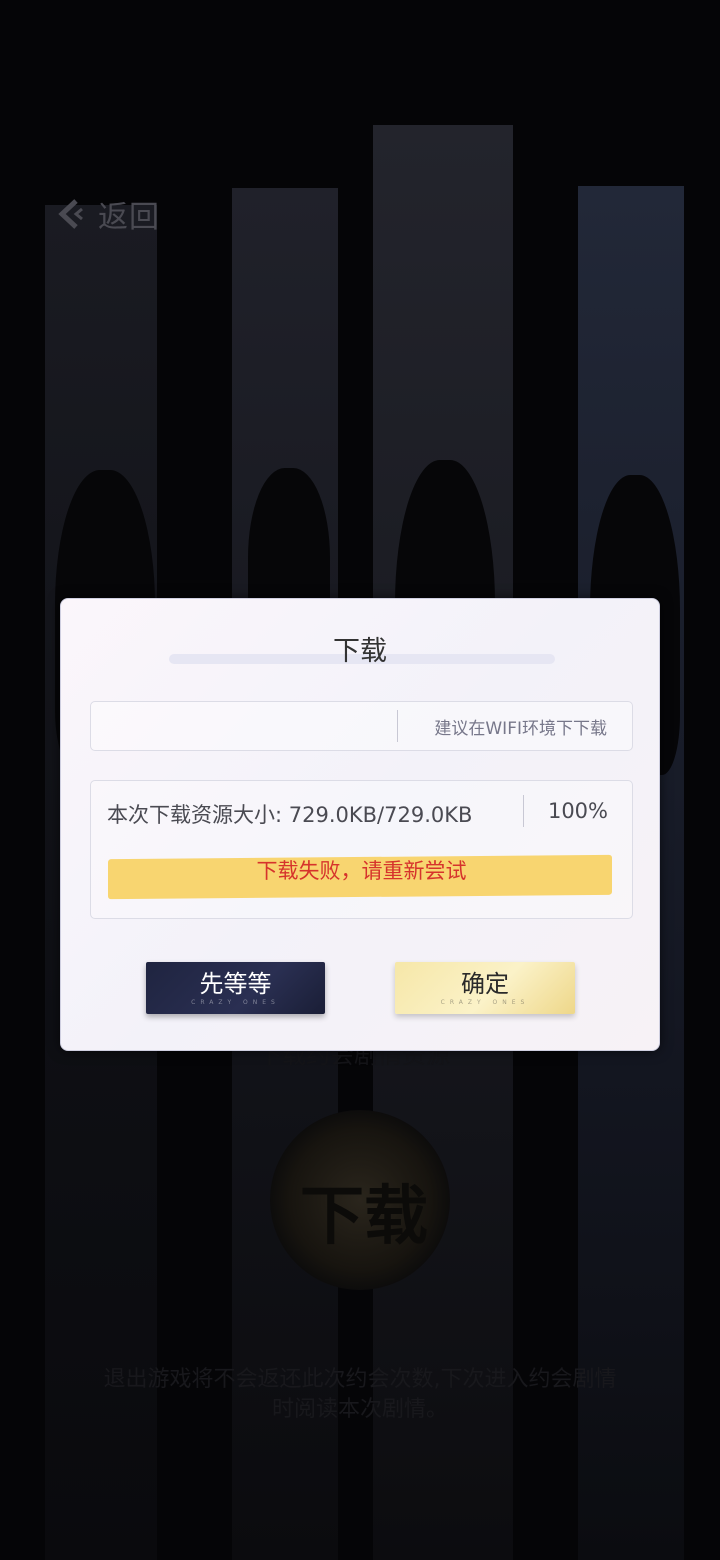  What do you see at coordinates (70, 214) in the screenshot?
I see `back-arrow-icon` at bounding box center [70, 214].